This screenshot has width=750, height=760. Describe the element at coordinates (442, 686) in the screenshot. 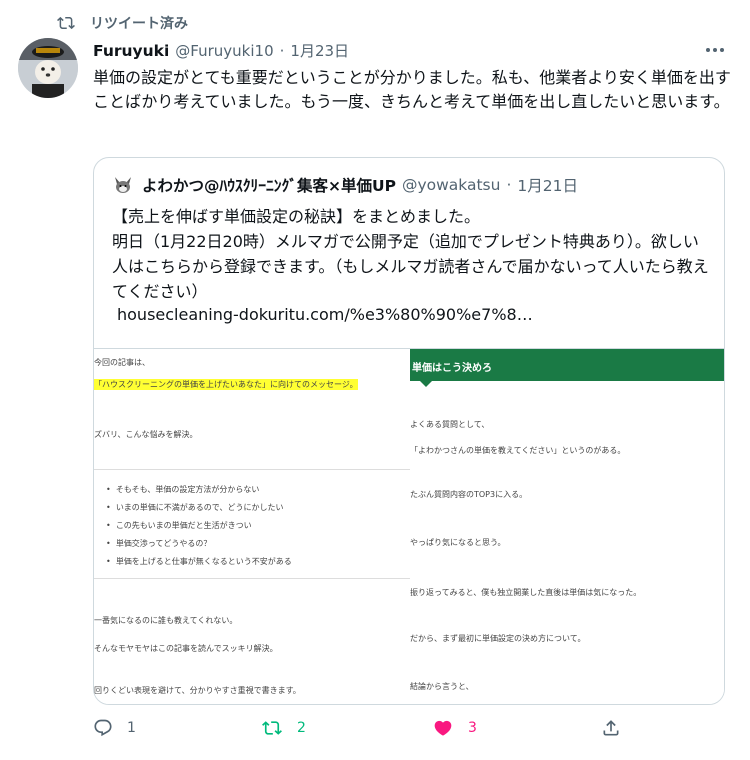

I see `media-text: 結論から言うと、` at that location.